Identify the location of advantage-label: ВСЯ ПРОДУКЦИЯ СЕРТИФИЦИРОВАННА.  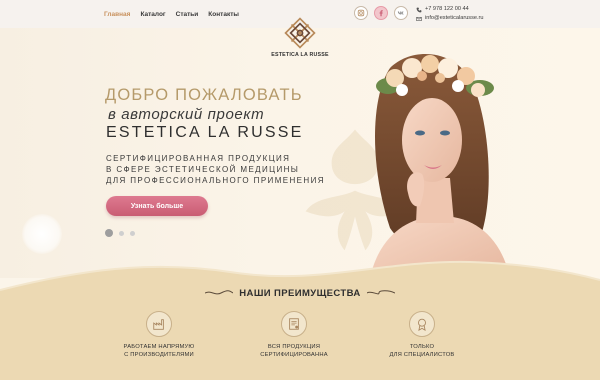
(294, 351).